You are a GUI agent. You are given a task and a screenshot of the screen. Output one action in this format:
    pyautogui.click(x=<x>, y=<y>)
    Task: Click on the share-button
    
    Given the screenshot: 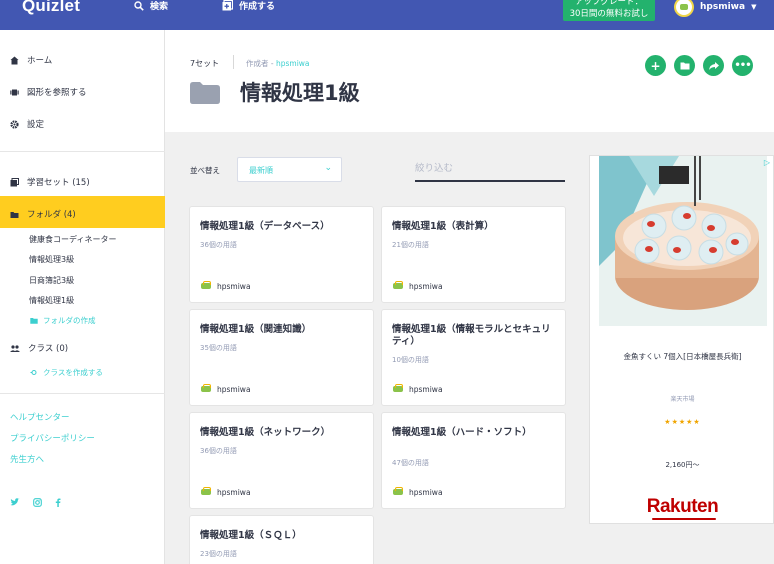 What is the action you would take?
    pyautogui.click(x=713, y=65)
    